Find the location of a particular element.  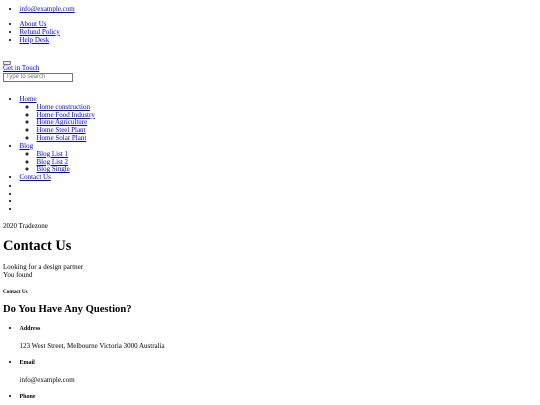

address-heading: Address is located at coordinates (30, 329).